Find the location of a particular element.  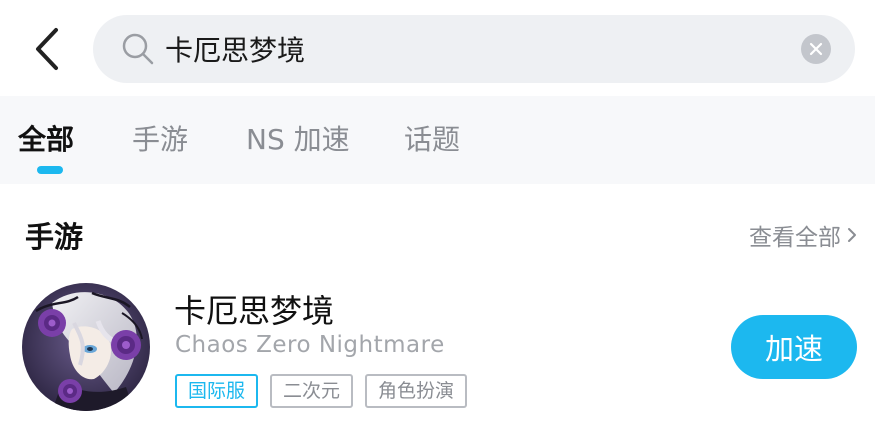

tab-topics: 话题 is located at coordinates (432, 138).